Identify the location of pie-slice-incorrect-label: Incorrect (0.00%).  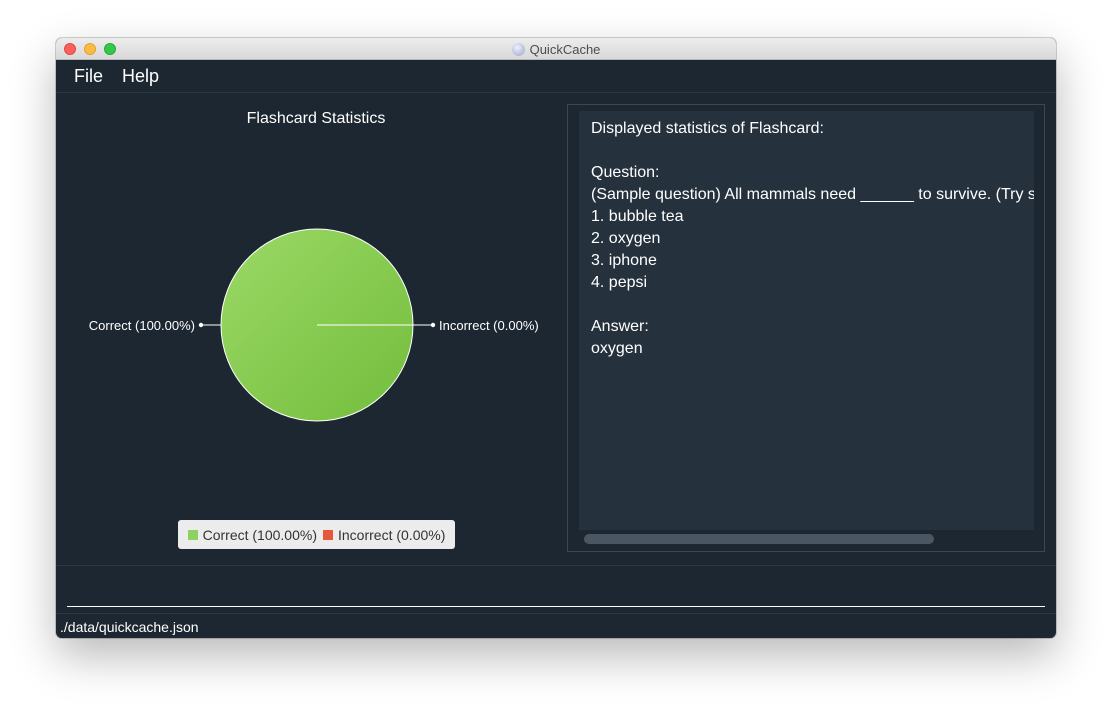
(489, 325).